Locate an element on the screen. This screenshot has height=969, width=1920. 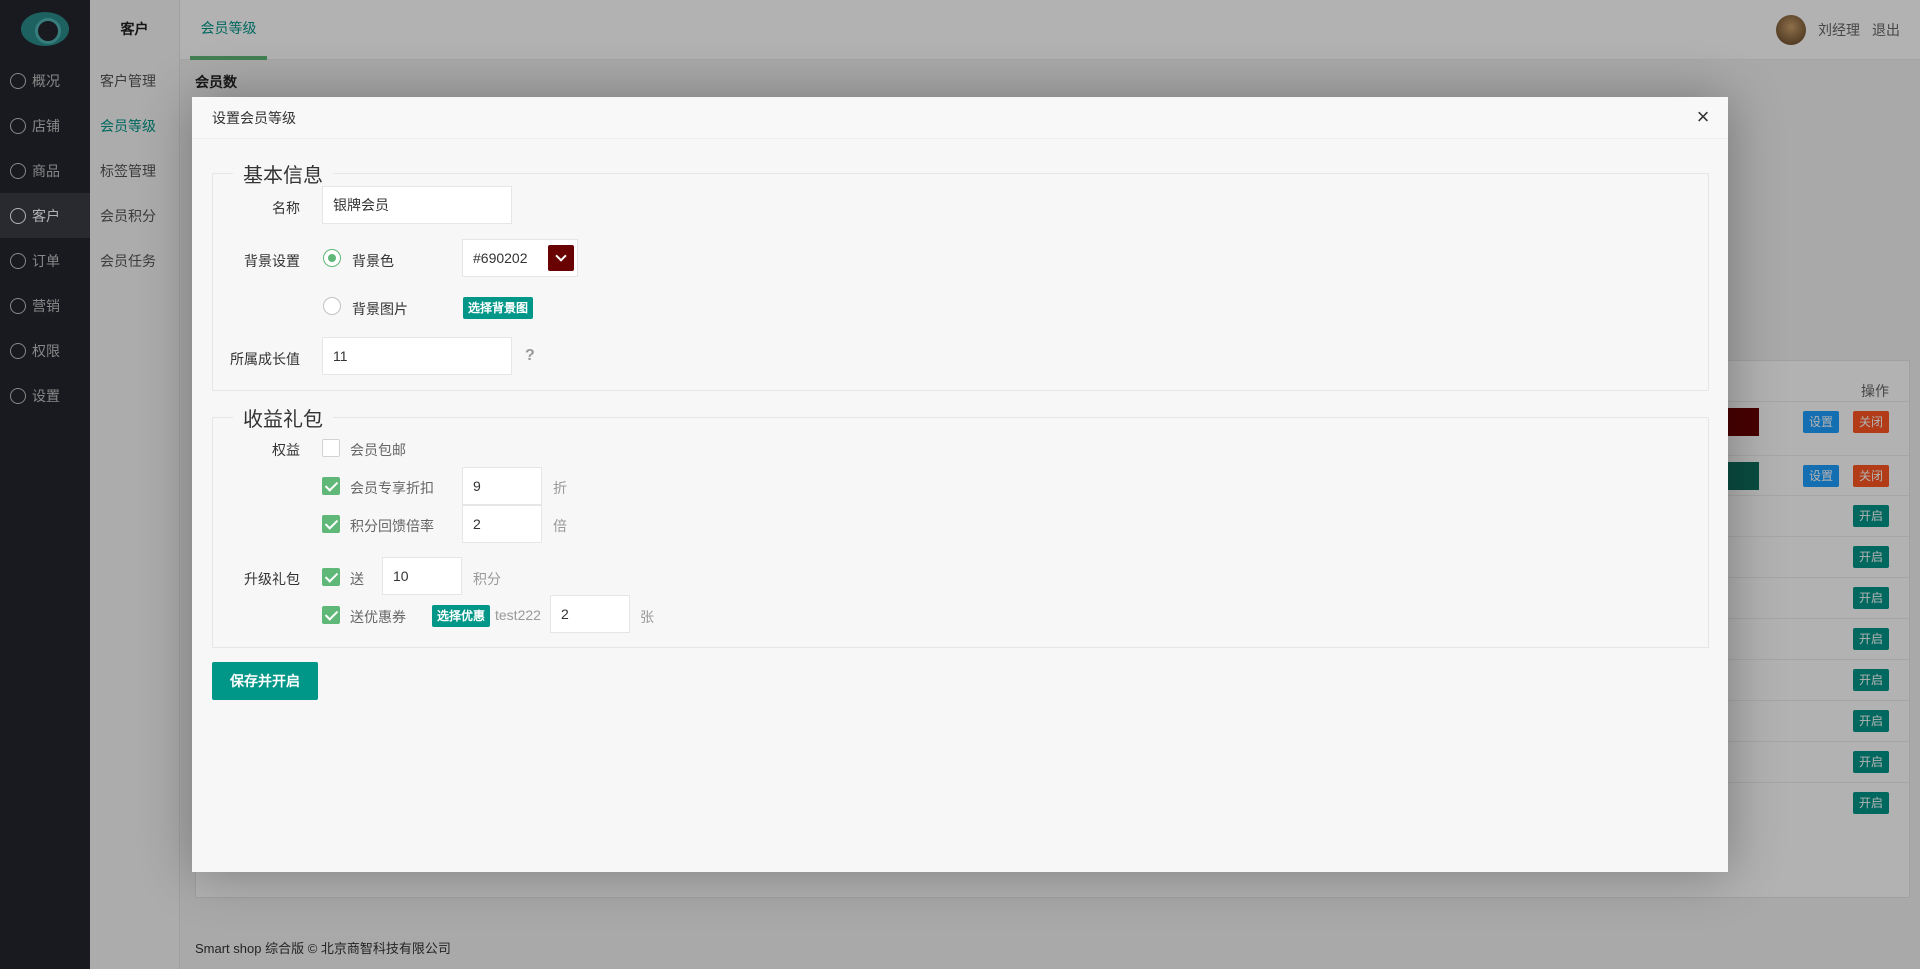
send-points-checkbox is located at coordinates (331, 577).